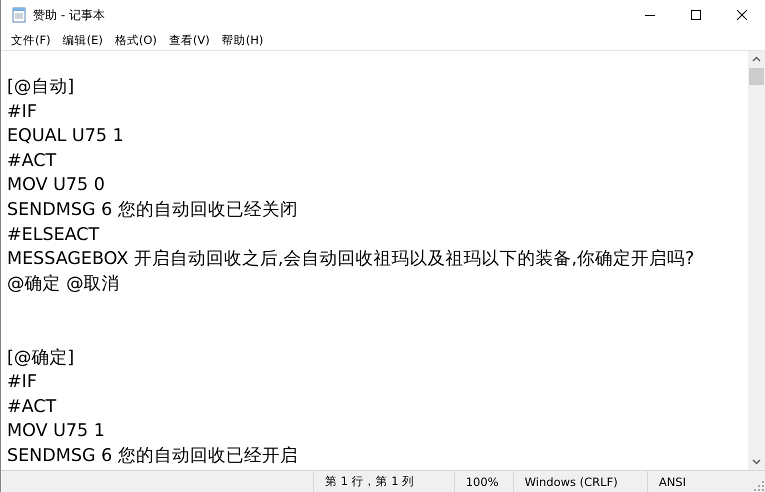 Image resolution: width=765 pixels, height=492 pixels. Describe the element at coordinates (571, 481) in the screenshot. I see `status-text: Windows (CRLF)` at that location.